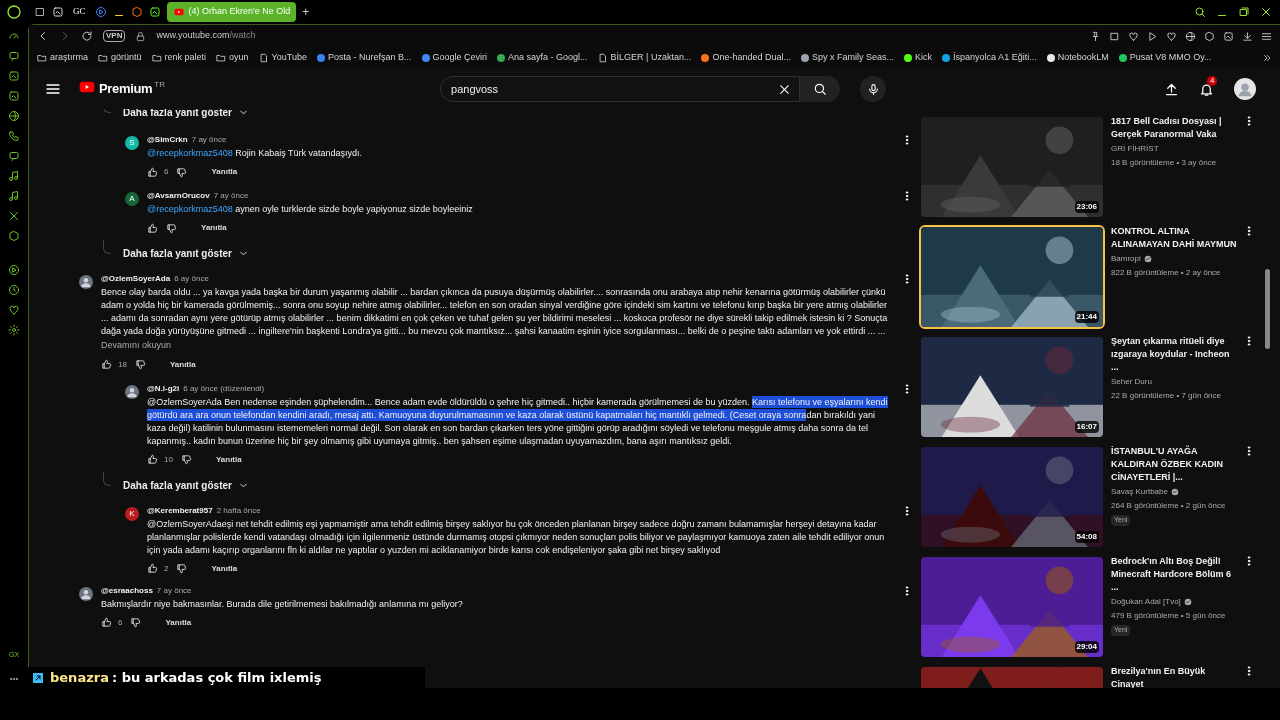  Describe the element at coordinates (216, 677) in the screenshot. I see `chat-message: : bu arkadas çok film ixlemiş` at that location.